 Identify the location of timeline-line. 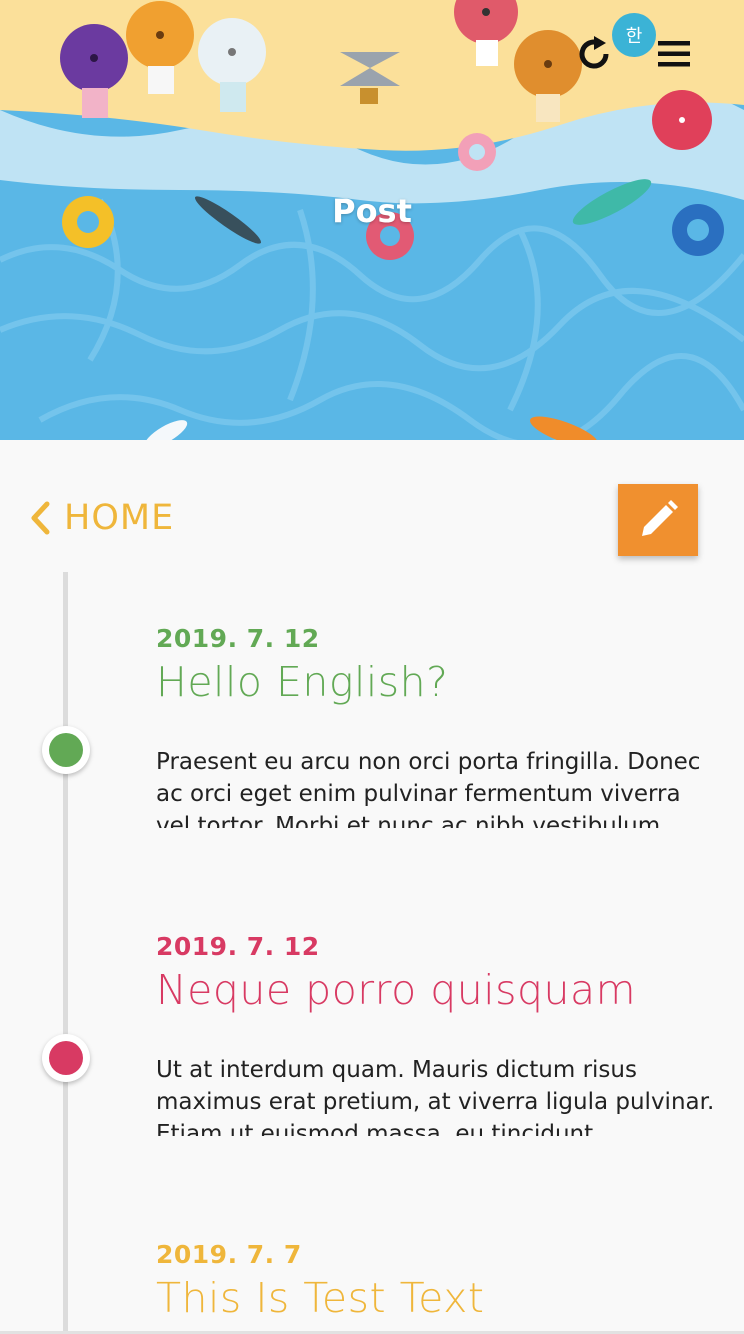
(65, 953).